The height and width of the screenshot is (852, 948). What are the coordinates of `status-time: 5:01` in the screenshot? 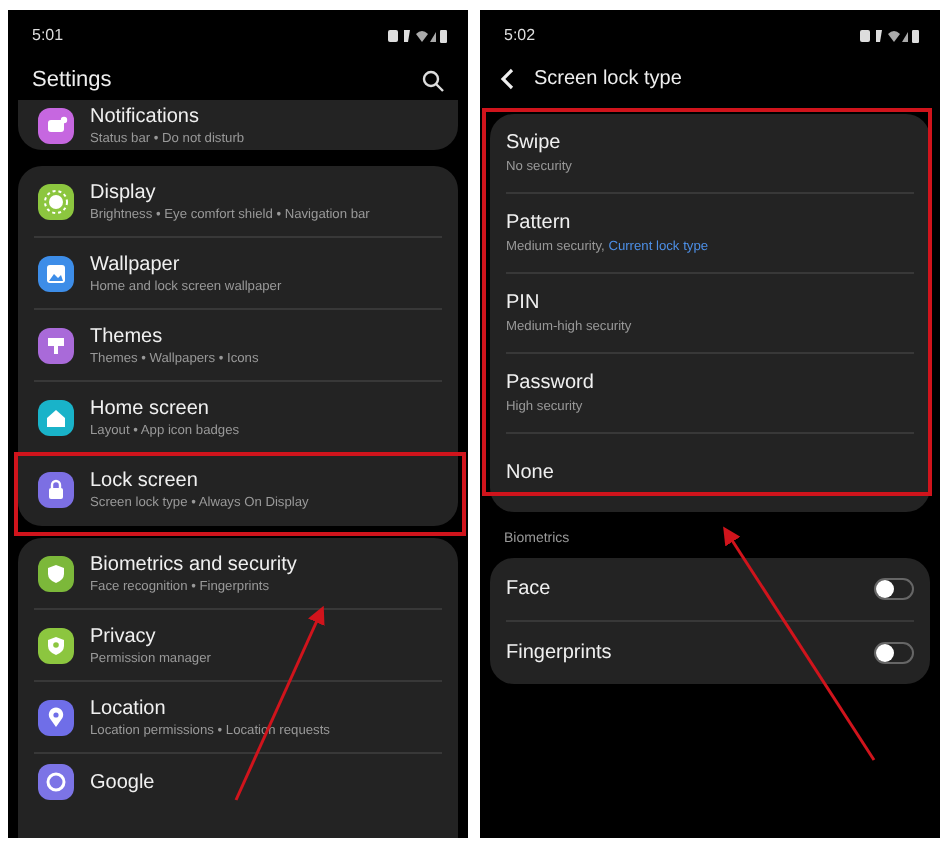 It's located at (48, 35).